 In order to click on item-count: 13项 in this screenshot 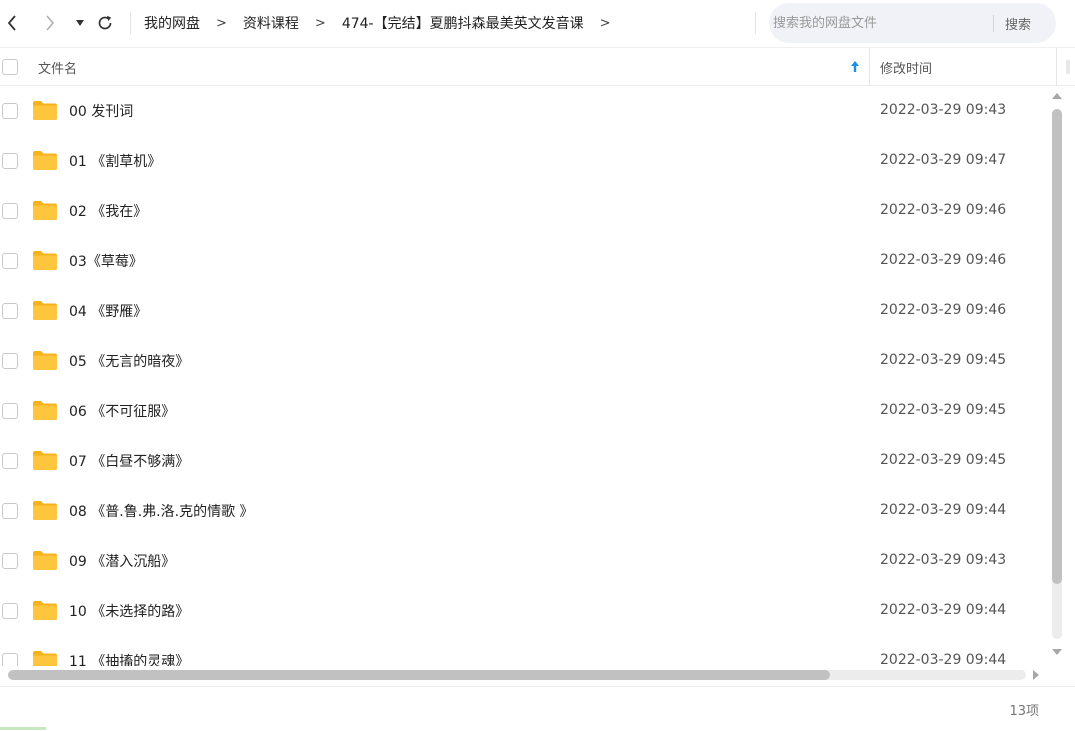, I will do `click(1024, 711)`.